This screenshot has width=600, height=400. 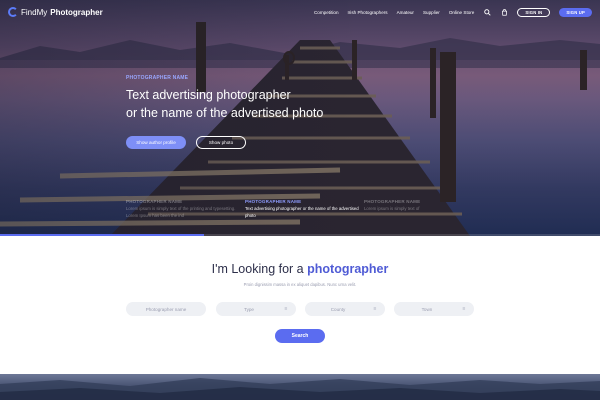 I want to click on type-select-label: Type, so click(x=249, y=309).